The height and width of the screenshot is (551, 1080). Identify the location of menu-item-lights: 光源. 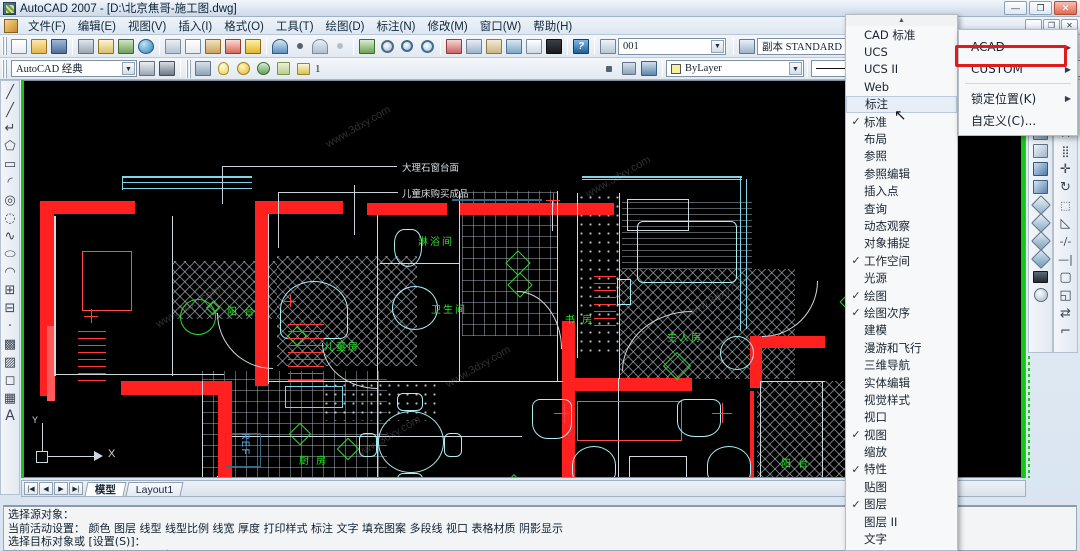
(901, 277).